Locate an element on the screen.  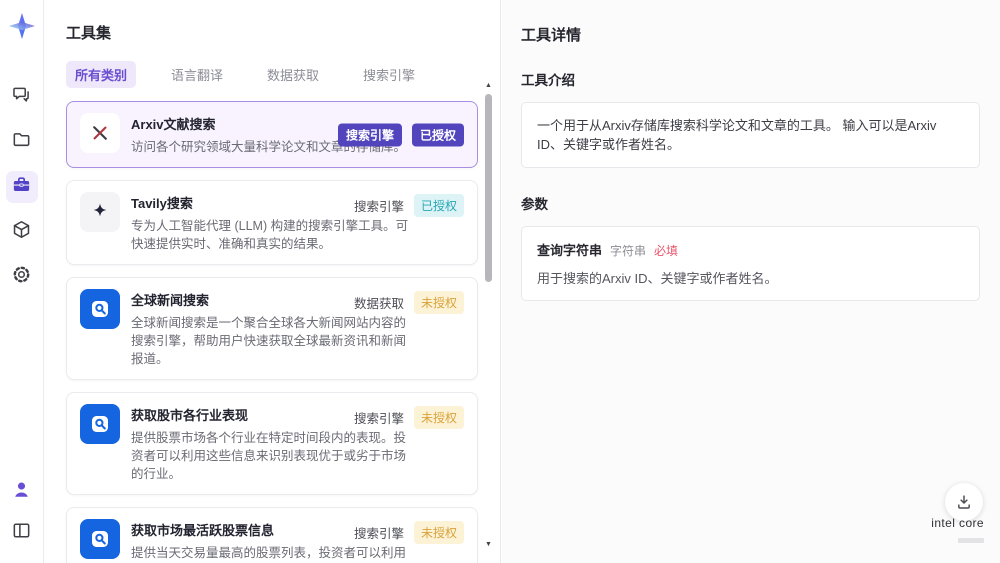
scroll-down-icon: ▼ is located at coordinates (488, 545).